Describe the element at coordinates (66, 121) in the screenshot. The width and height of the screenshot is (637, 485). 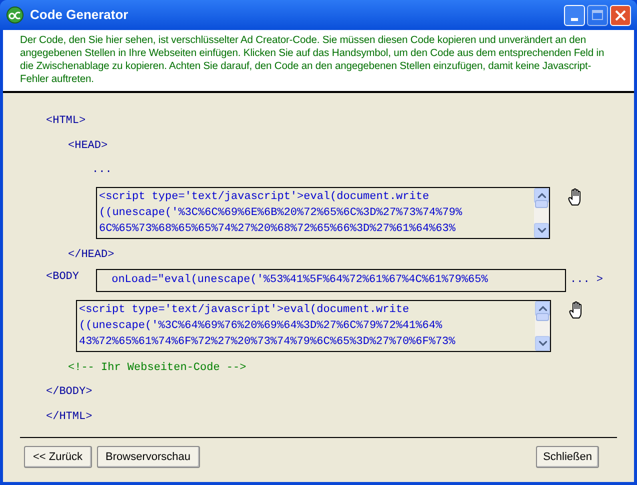
I see `code-tag: <HTML>` at that location.